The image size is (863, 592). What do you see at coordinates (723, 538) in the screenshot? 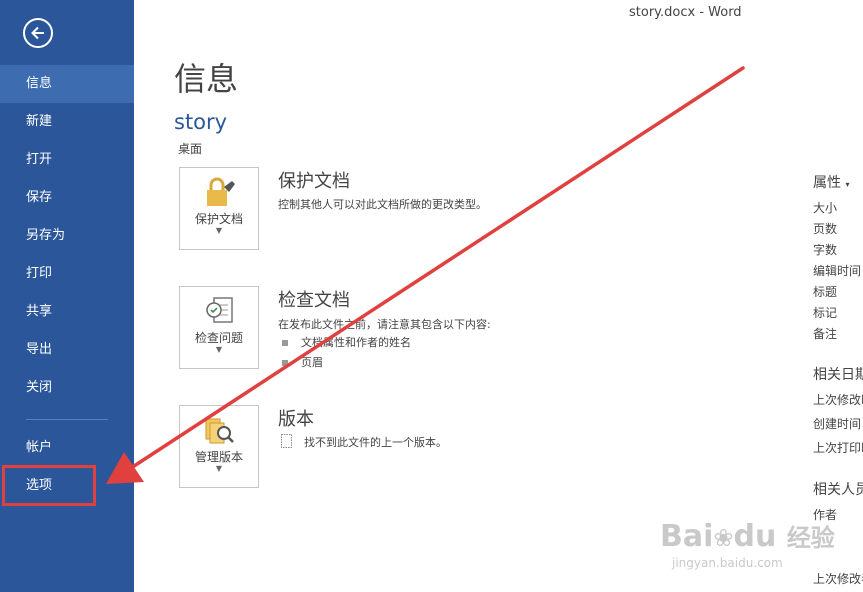
I see `paw-icon: ❀` at bounding box center [723, 538].